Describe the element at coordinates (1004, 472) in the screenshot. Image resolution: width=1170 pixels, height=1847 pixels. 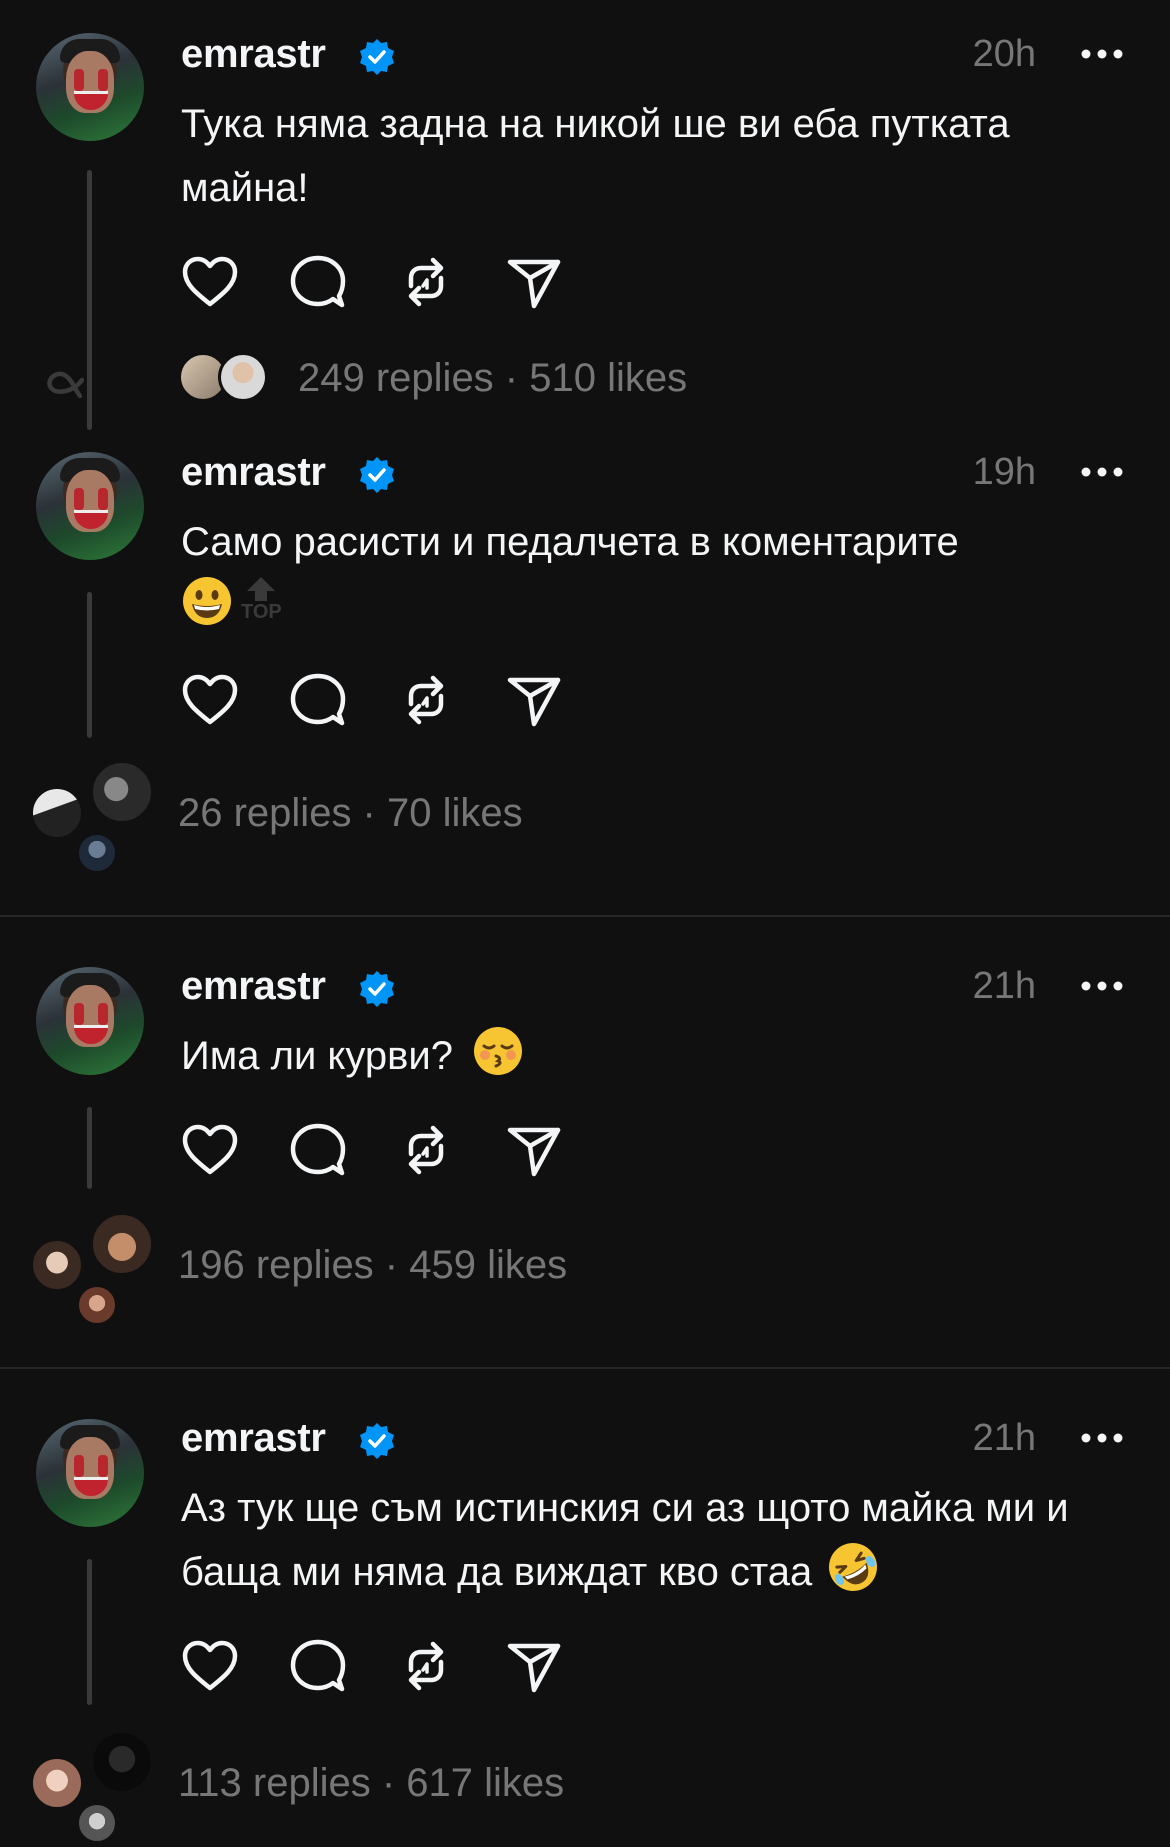
I see `post-time: 19h` at that location.